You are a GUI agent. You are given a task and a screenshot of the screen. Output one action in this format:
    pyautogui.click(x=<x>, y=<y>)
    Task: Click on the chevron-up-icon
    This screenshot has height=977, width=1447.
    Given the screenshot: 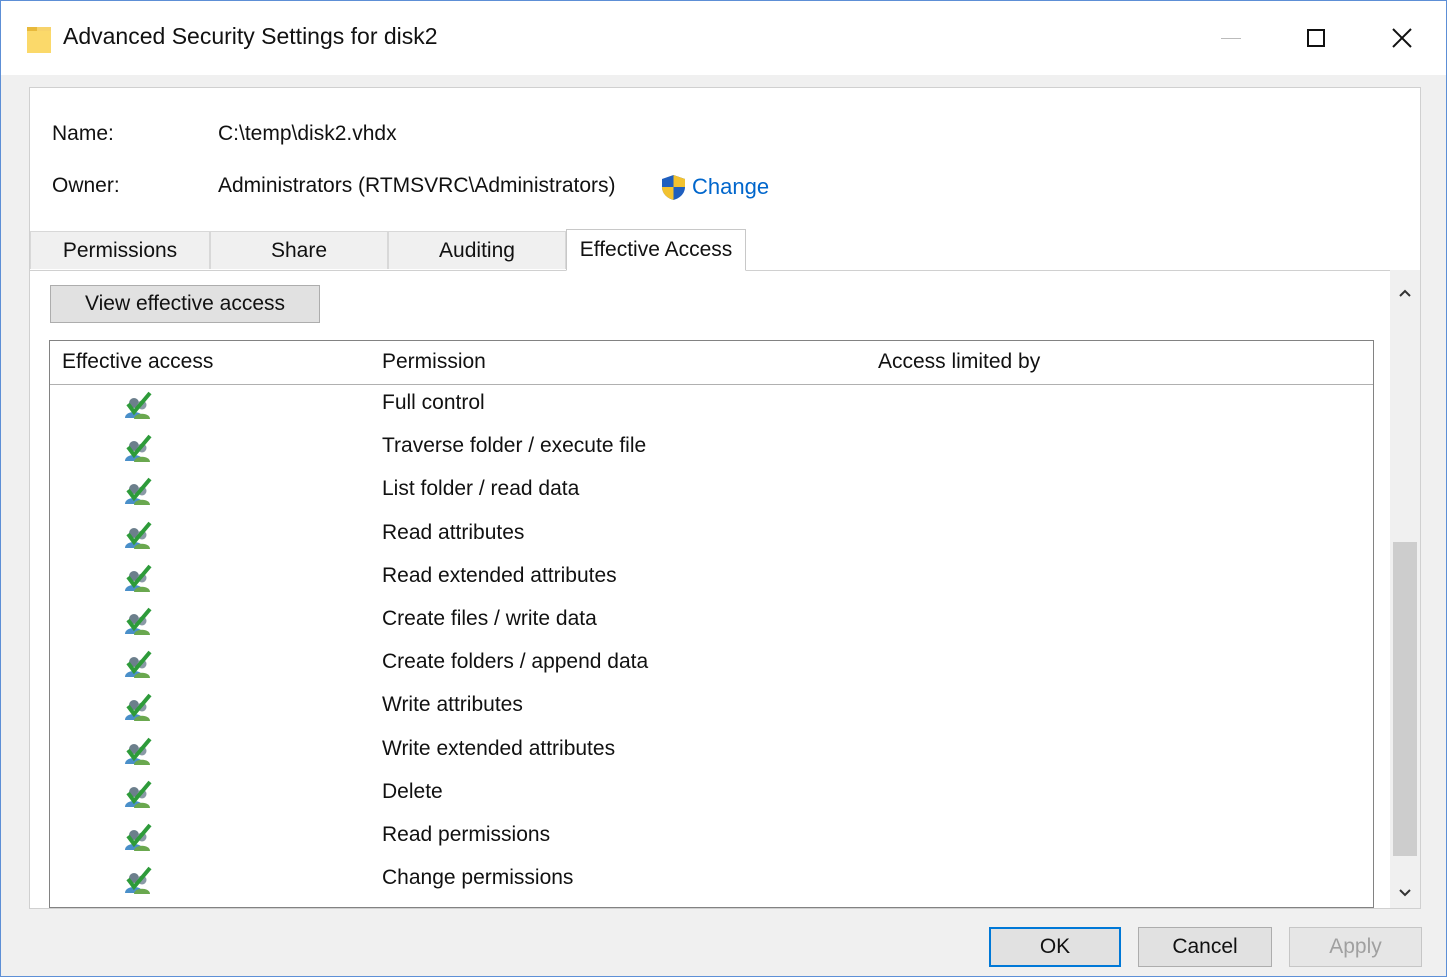 What is the action you would take?
    pyautogui.click(x=1405, y=293)
    